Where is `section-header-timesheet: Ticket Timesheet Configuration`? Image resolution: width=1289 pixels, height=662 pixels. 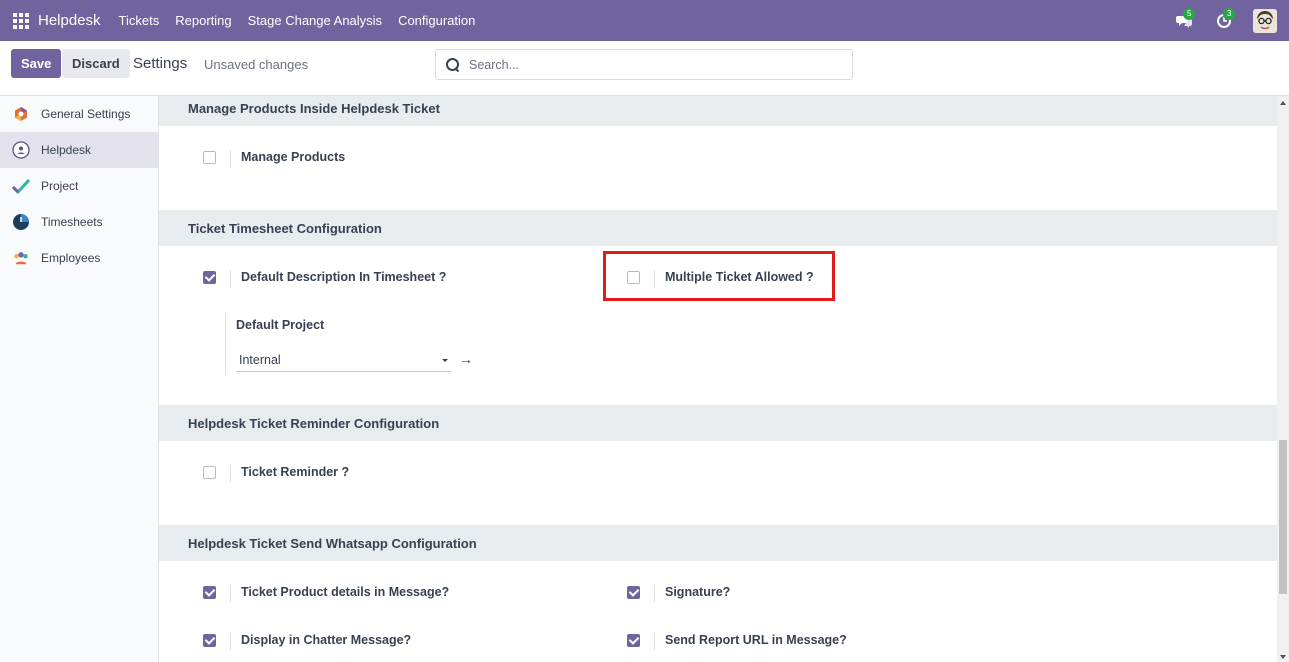
section-header-timesheet: Ticket Timesheet Configuration is located at coordinates (718, 228).